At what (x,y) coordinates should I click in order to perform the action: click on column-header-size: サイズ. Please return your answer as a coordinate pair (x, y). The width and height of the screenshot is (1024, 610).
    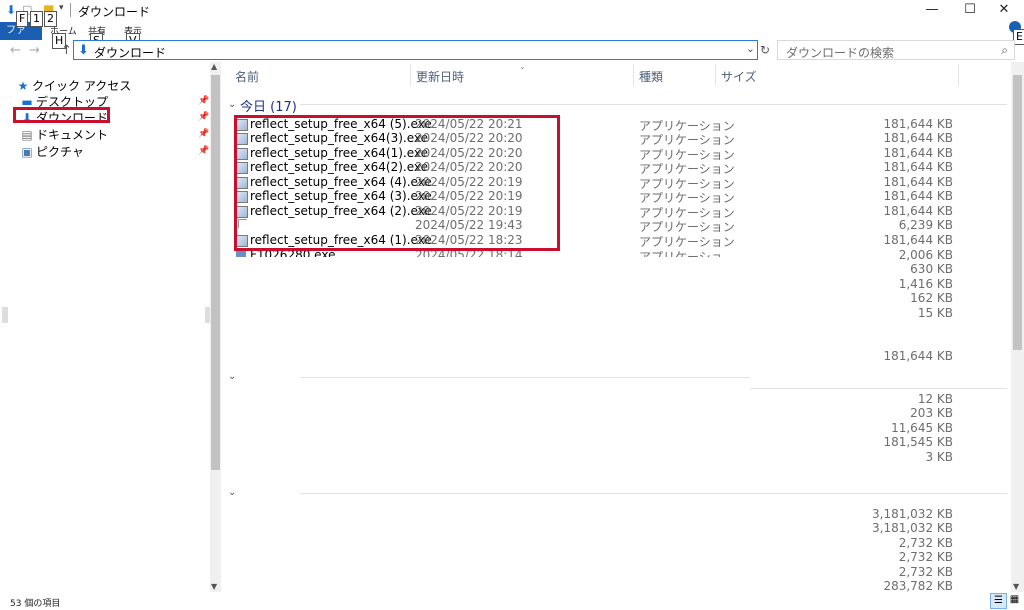
    Looking at the image, I should click on (739, 76).